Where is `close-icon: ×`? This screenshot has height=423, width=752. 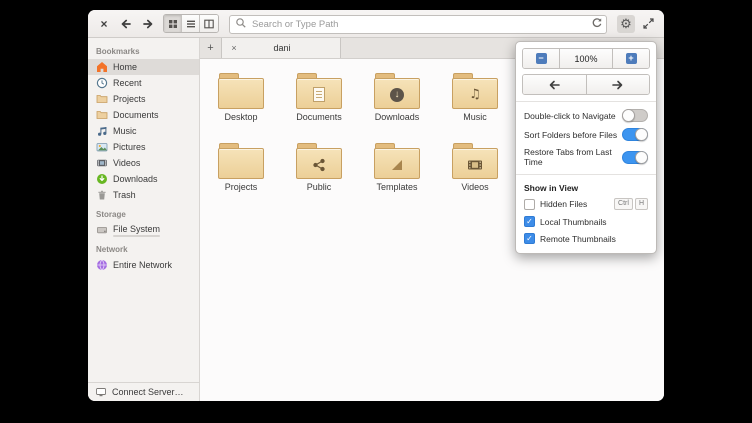 close-icon: × is located at coordinates (104, 23).